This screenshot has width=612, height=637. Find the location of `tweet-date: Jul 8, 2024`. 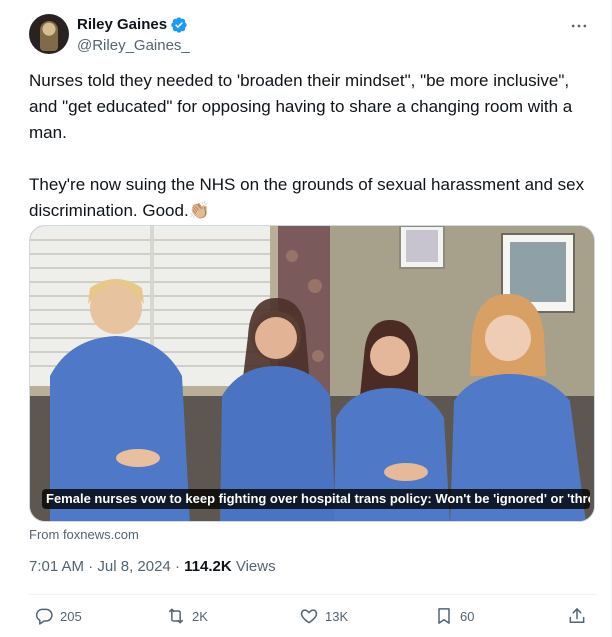

tweet-date: Jul 8, 2024 is located at coordinates (133, 566).